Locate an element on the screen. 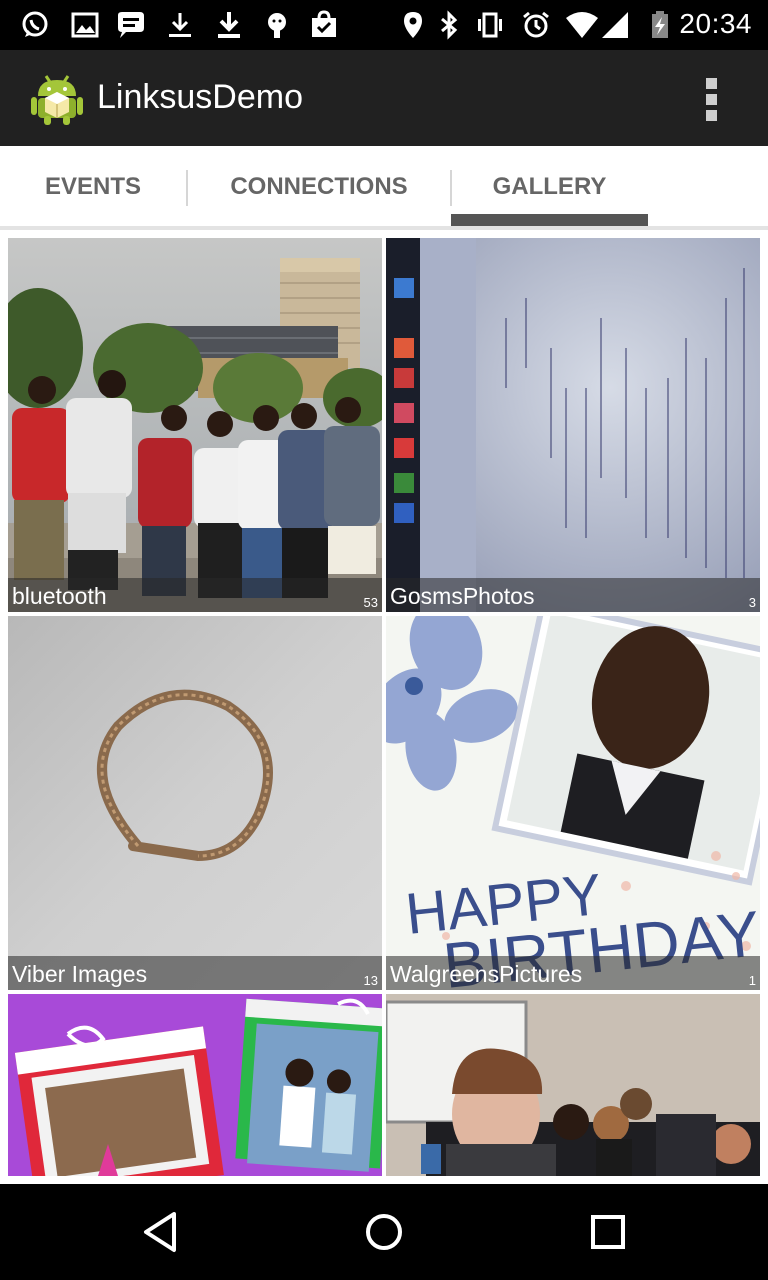  album-name: bluetooth is located at coordinates (59, 596).